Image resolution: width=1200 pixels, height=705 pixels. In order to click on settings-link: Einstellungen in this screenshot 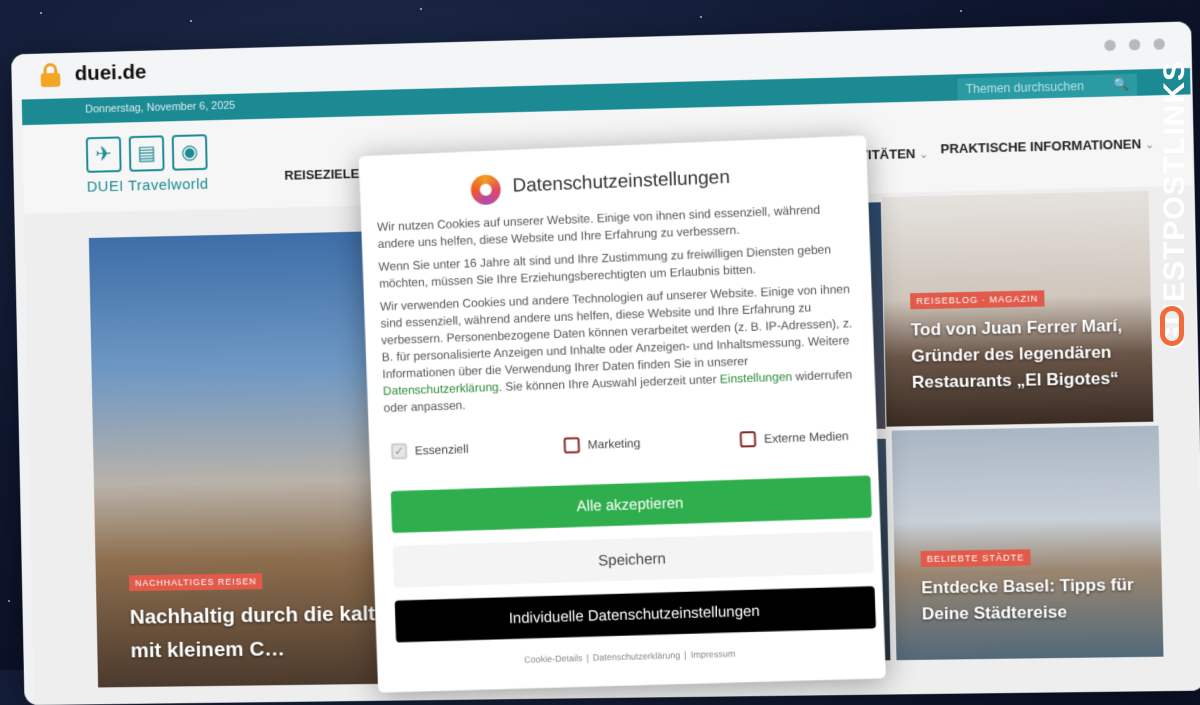, I will do `click(756, 377)`.